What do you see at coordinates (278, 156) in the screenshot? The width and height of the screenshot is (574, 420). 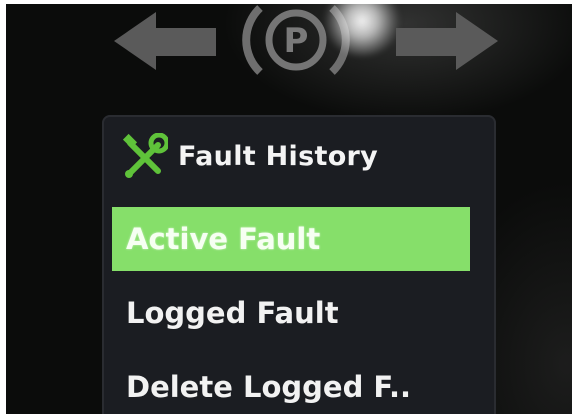 I see `menu-title: Fault History` at bounding box center [278, 156].